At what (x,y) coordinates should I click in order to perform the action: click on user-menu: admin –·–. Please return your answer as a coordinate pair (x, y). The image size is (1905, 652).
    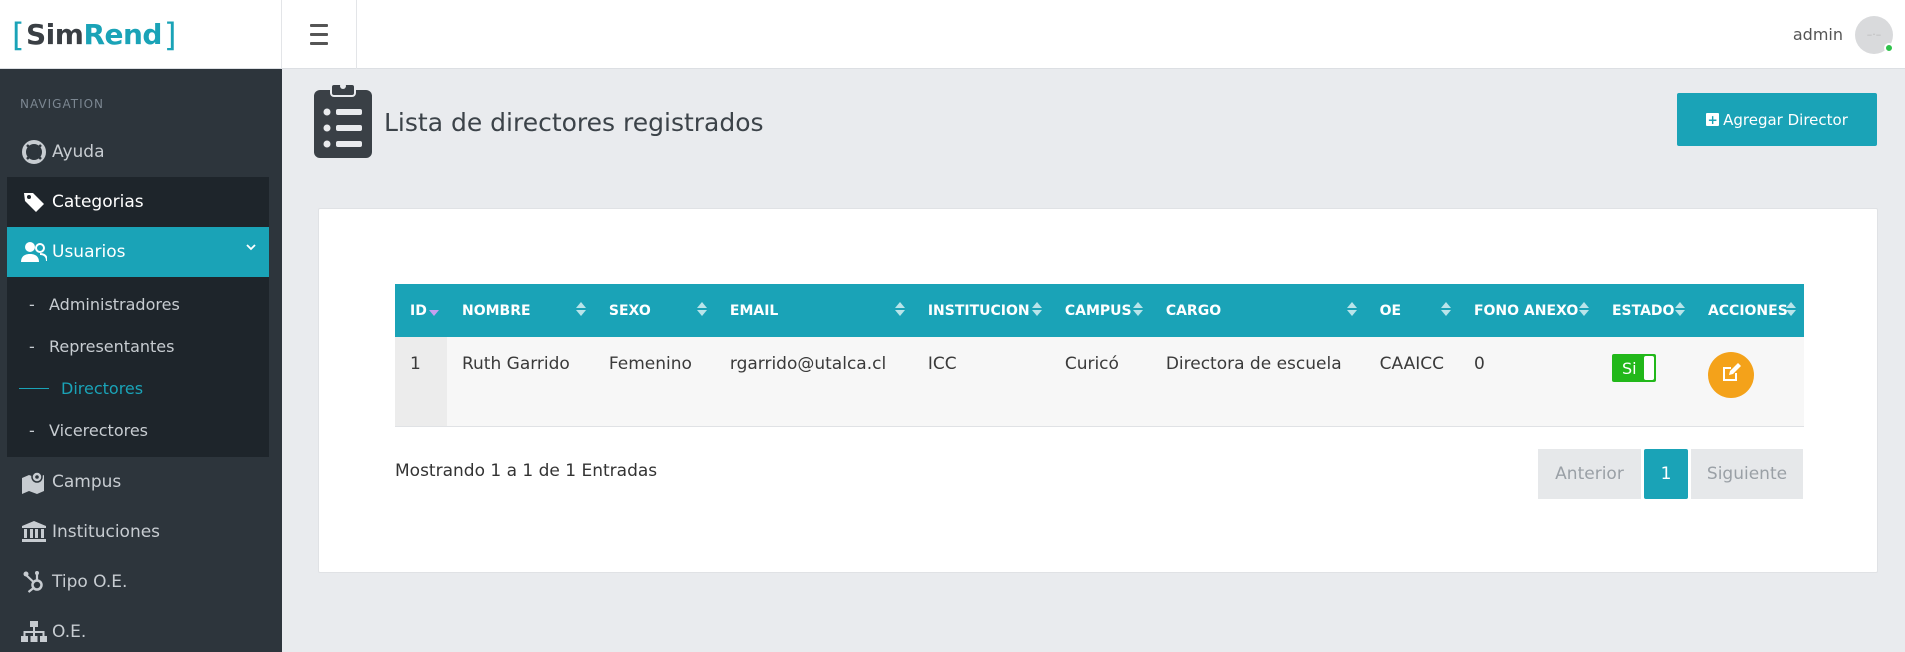
    Looking at the image, I should click on (1849, 34).